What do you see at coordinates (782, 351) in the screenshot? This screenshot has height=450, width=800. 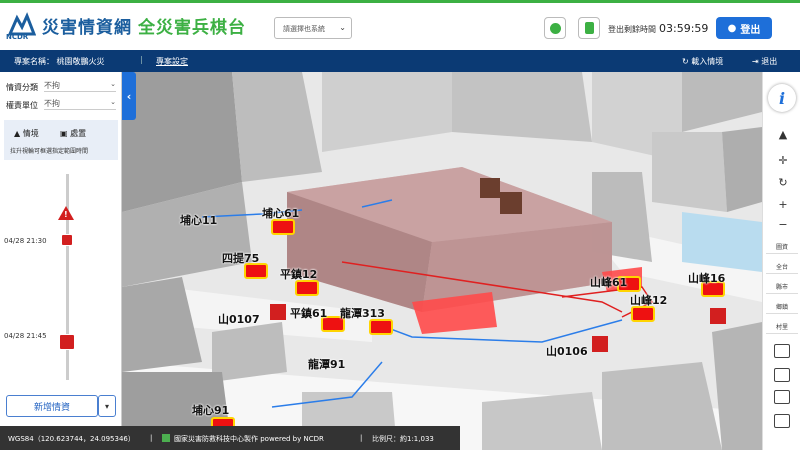 I see `layers-icon` at bounding box center [782, 351].